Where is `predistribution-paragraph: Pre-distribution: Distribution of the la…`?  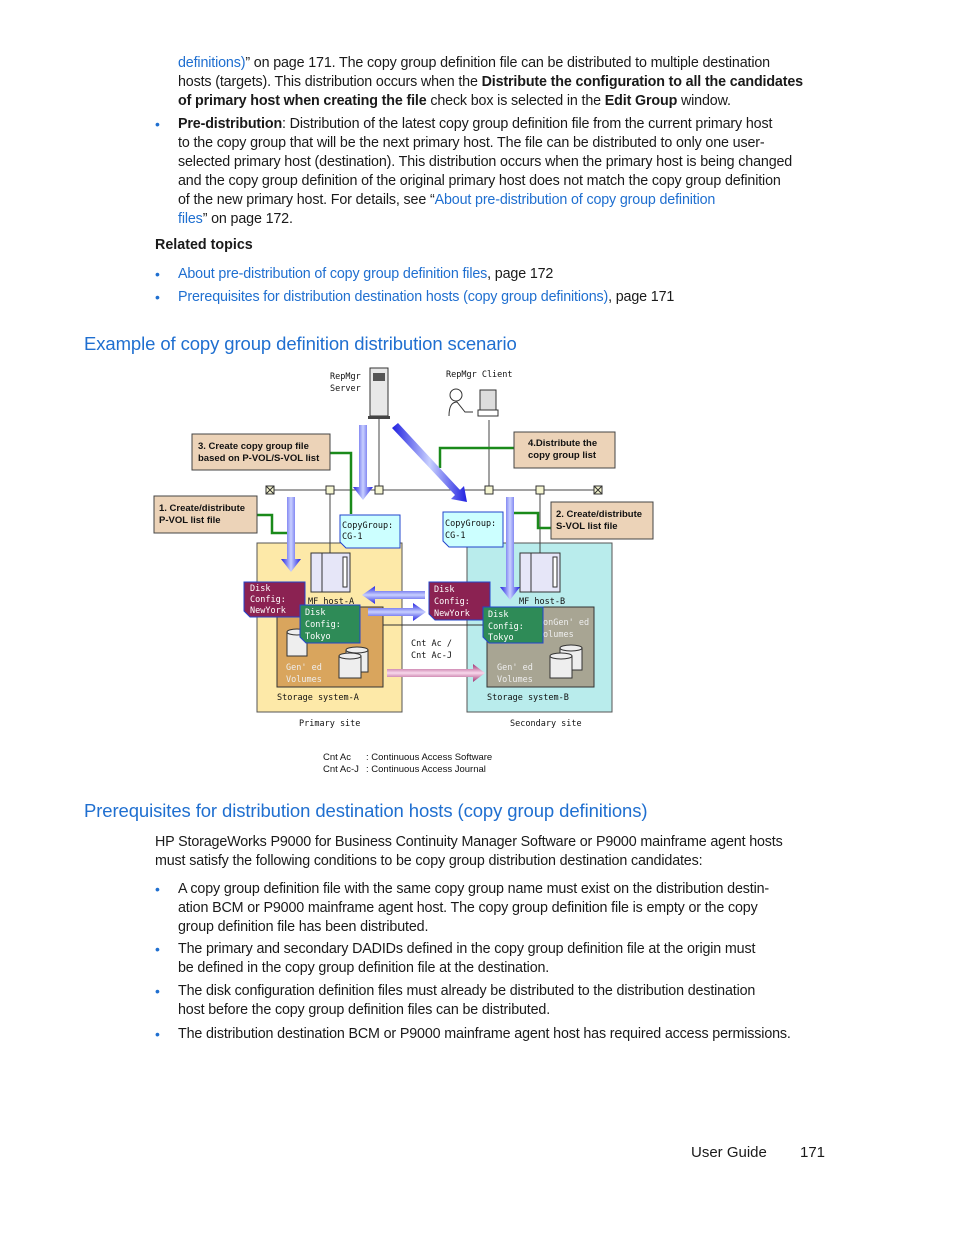
predistribution-paragraph: Pre-distribution: Distribution of the la… is located at coordinates (485, 171).